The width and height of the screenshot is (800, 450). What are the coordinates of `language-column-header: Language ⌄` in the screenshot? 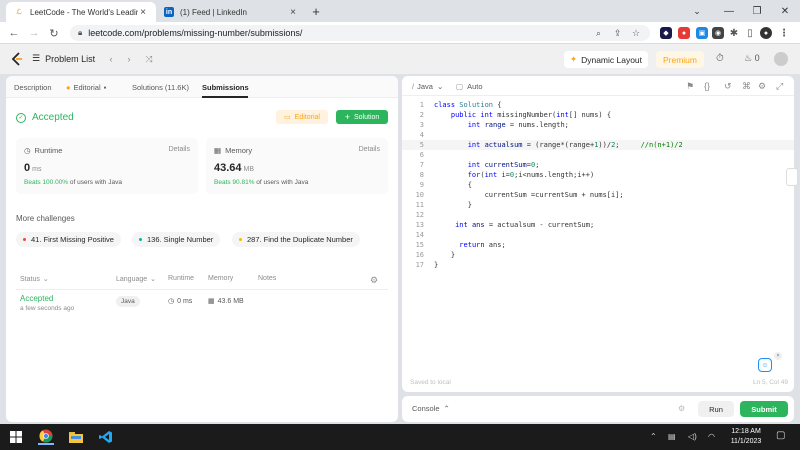 It's located at (136, 279).